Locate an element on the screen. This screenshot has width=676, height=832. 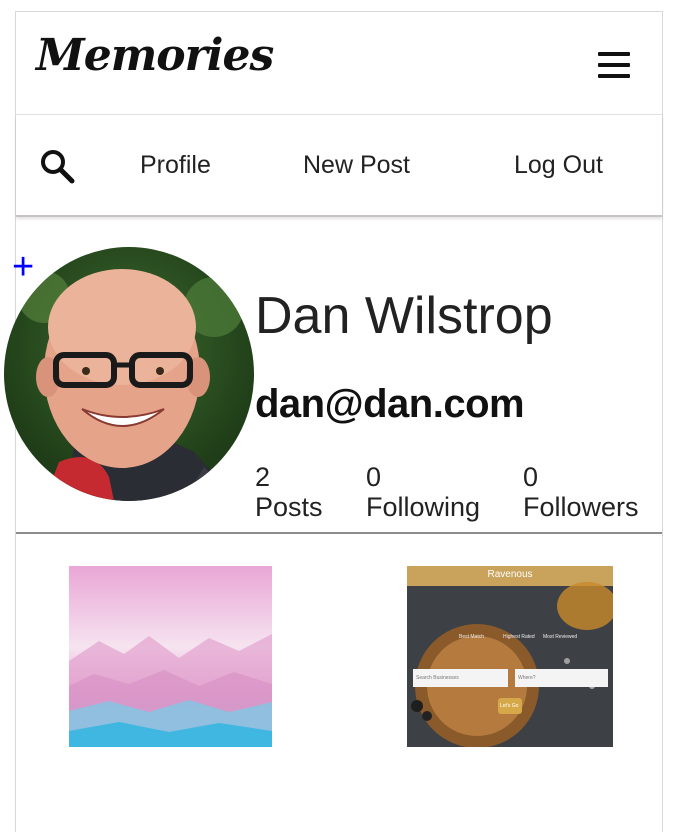
stat-following: 0 Following is located at coordinates (423, 492).